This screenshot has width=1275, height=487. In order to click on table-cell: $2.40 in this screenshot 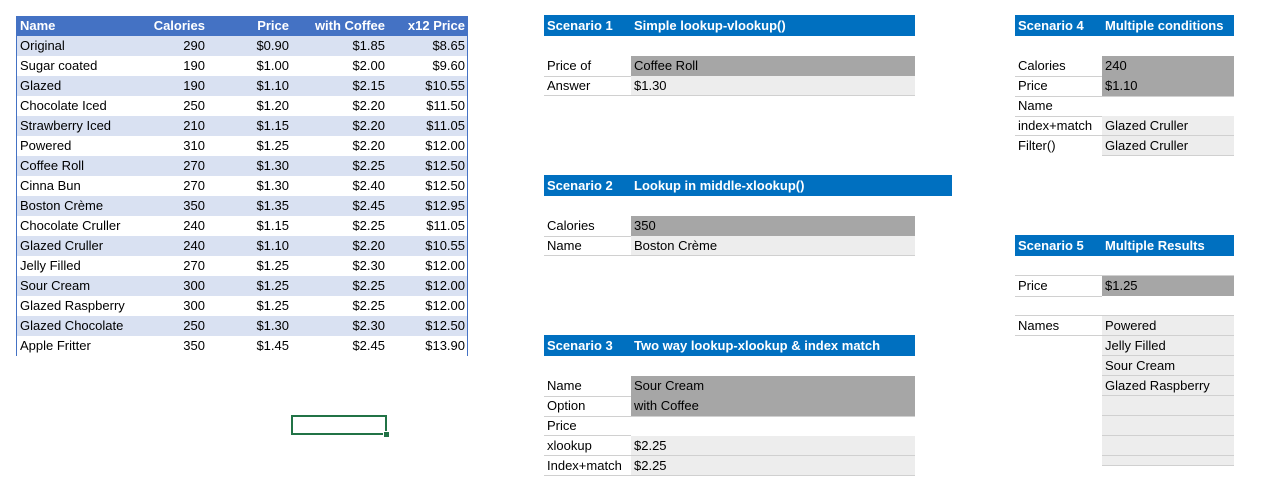, I will do `click(340, 186)`.